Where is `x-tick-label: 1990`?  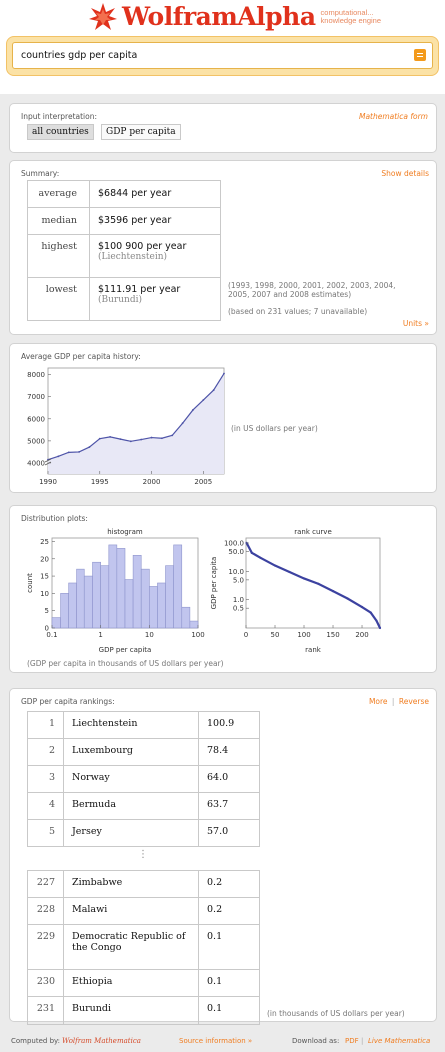
x-tick-label: 1990 is located at coordinates (48, 482).